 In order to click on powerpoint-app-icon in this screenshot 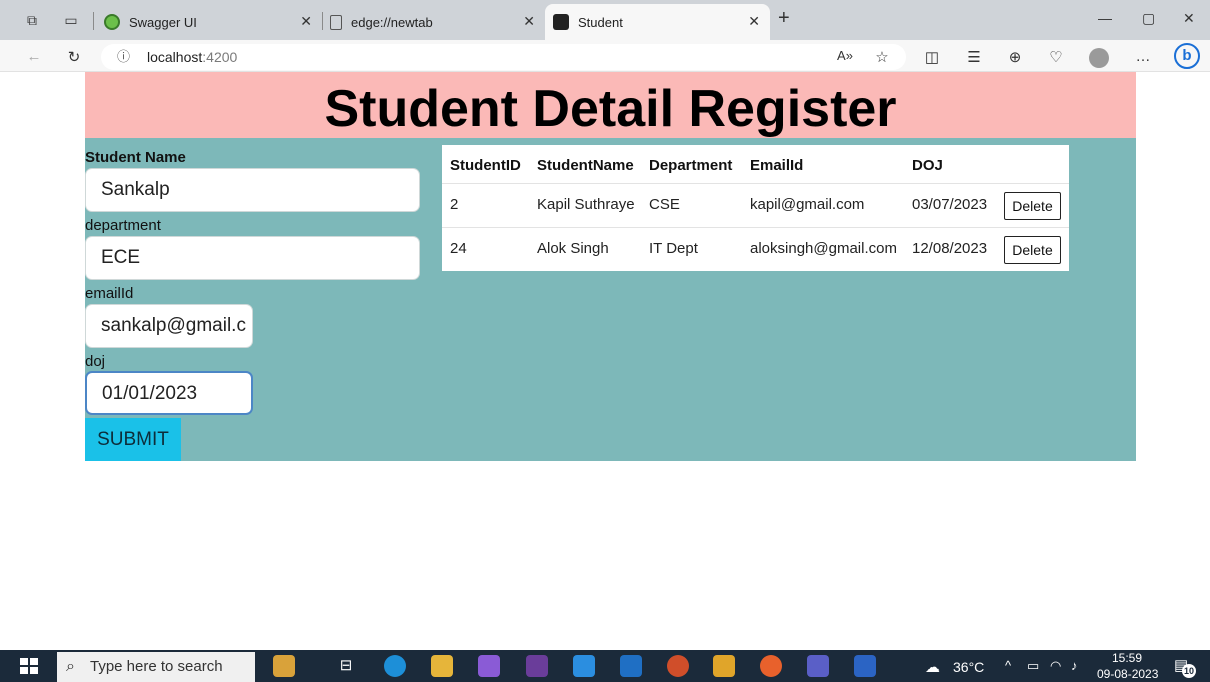, I will do `click(678, 666)`.